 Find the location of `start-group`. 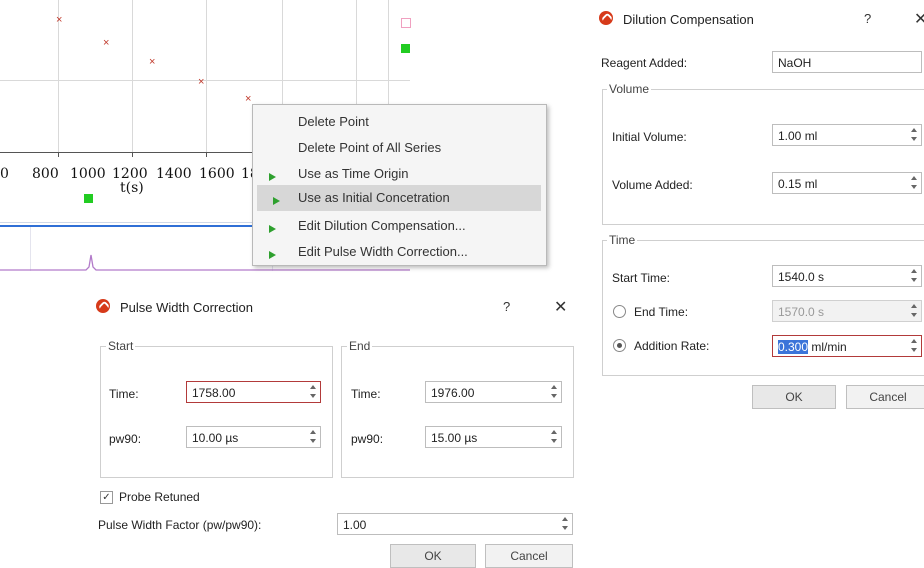

start-group is located at coordinates (216, 412).